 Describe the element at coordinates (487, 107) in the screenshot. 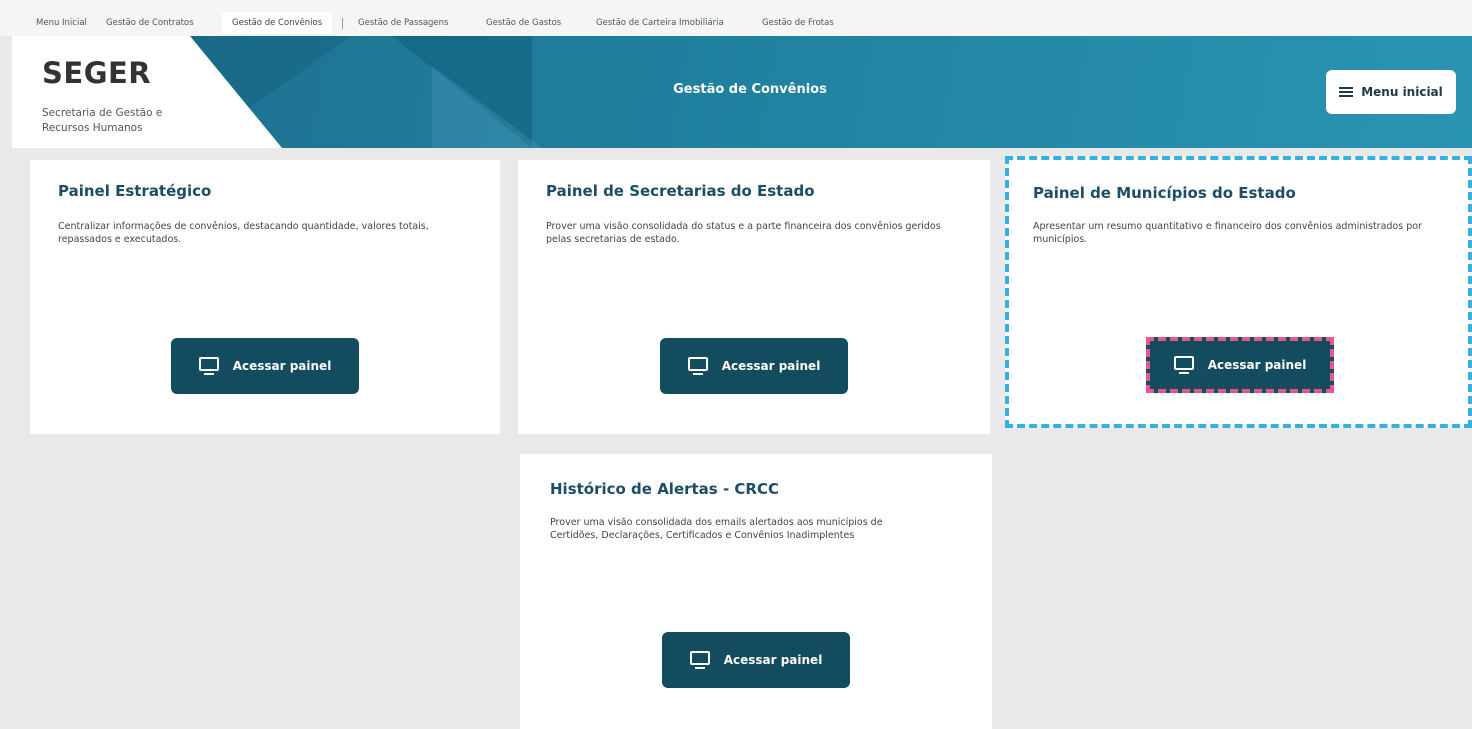

I see `header-decoration` at that location.